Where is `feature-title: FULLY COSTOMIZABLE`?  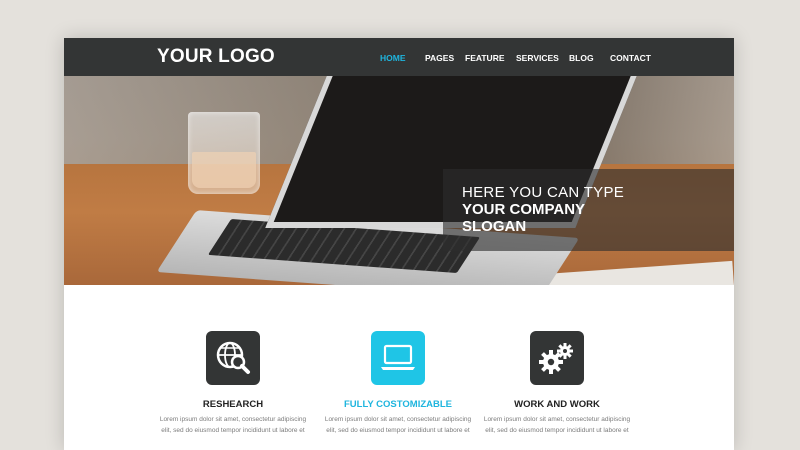 feature-title: FULLY COSTOMIZABLE is located at coordinates (398, 404).